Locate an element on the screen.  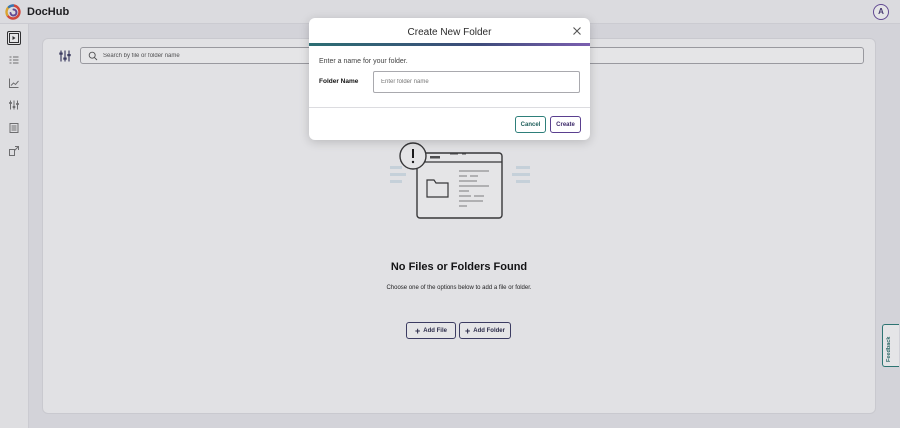
create-button: Create is located at coordinates (565, 124).